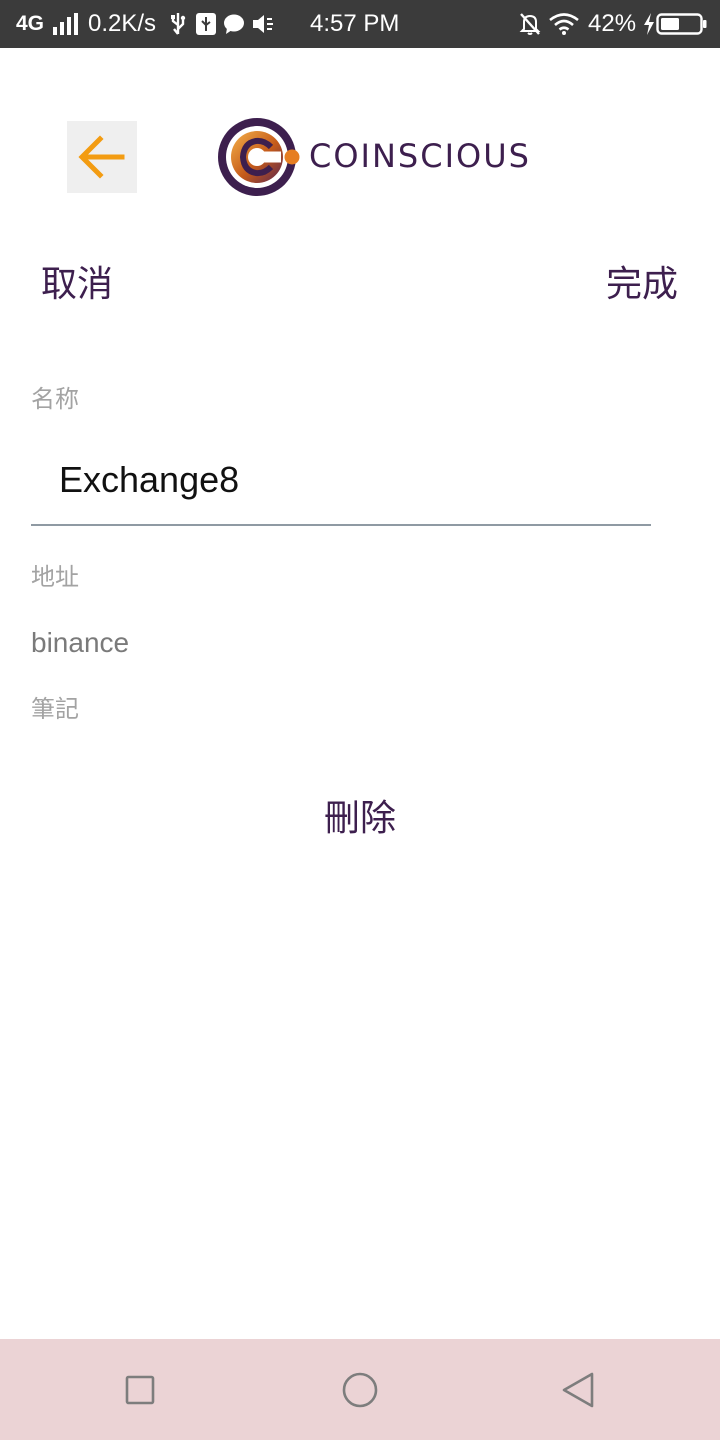 The height and width of the screenshot is (1440, 720). What do you see at coordinates (649, 24) in the screenshot?
I see `charging-icon` at bounding box center [649, 24].